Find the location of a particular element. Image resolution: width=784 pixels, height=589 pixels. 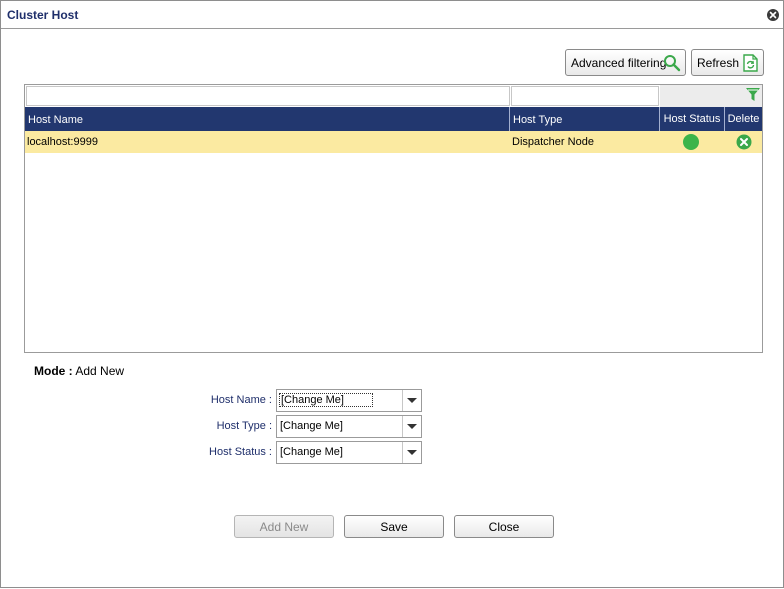

window-title: Cluster Host is located at coordinates (43, 15).